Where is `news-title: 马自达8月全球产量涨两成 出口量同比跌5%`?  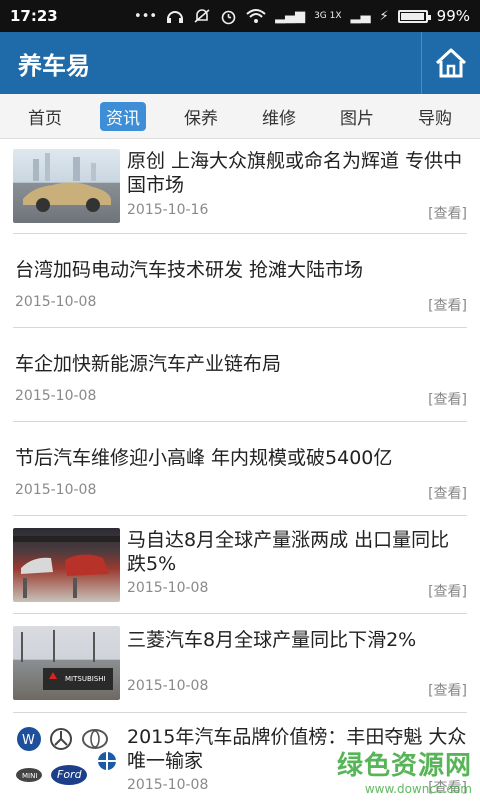
news-title: 马自达8月全球产量涨两成 出口量同比跌5% is located at coordinates (288, 552).